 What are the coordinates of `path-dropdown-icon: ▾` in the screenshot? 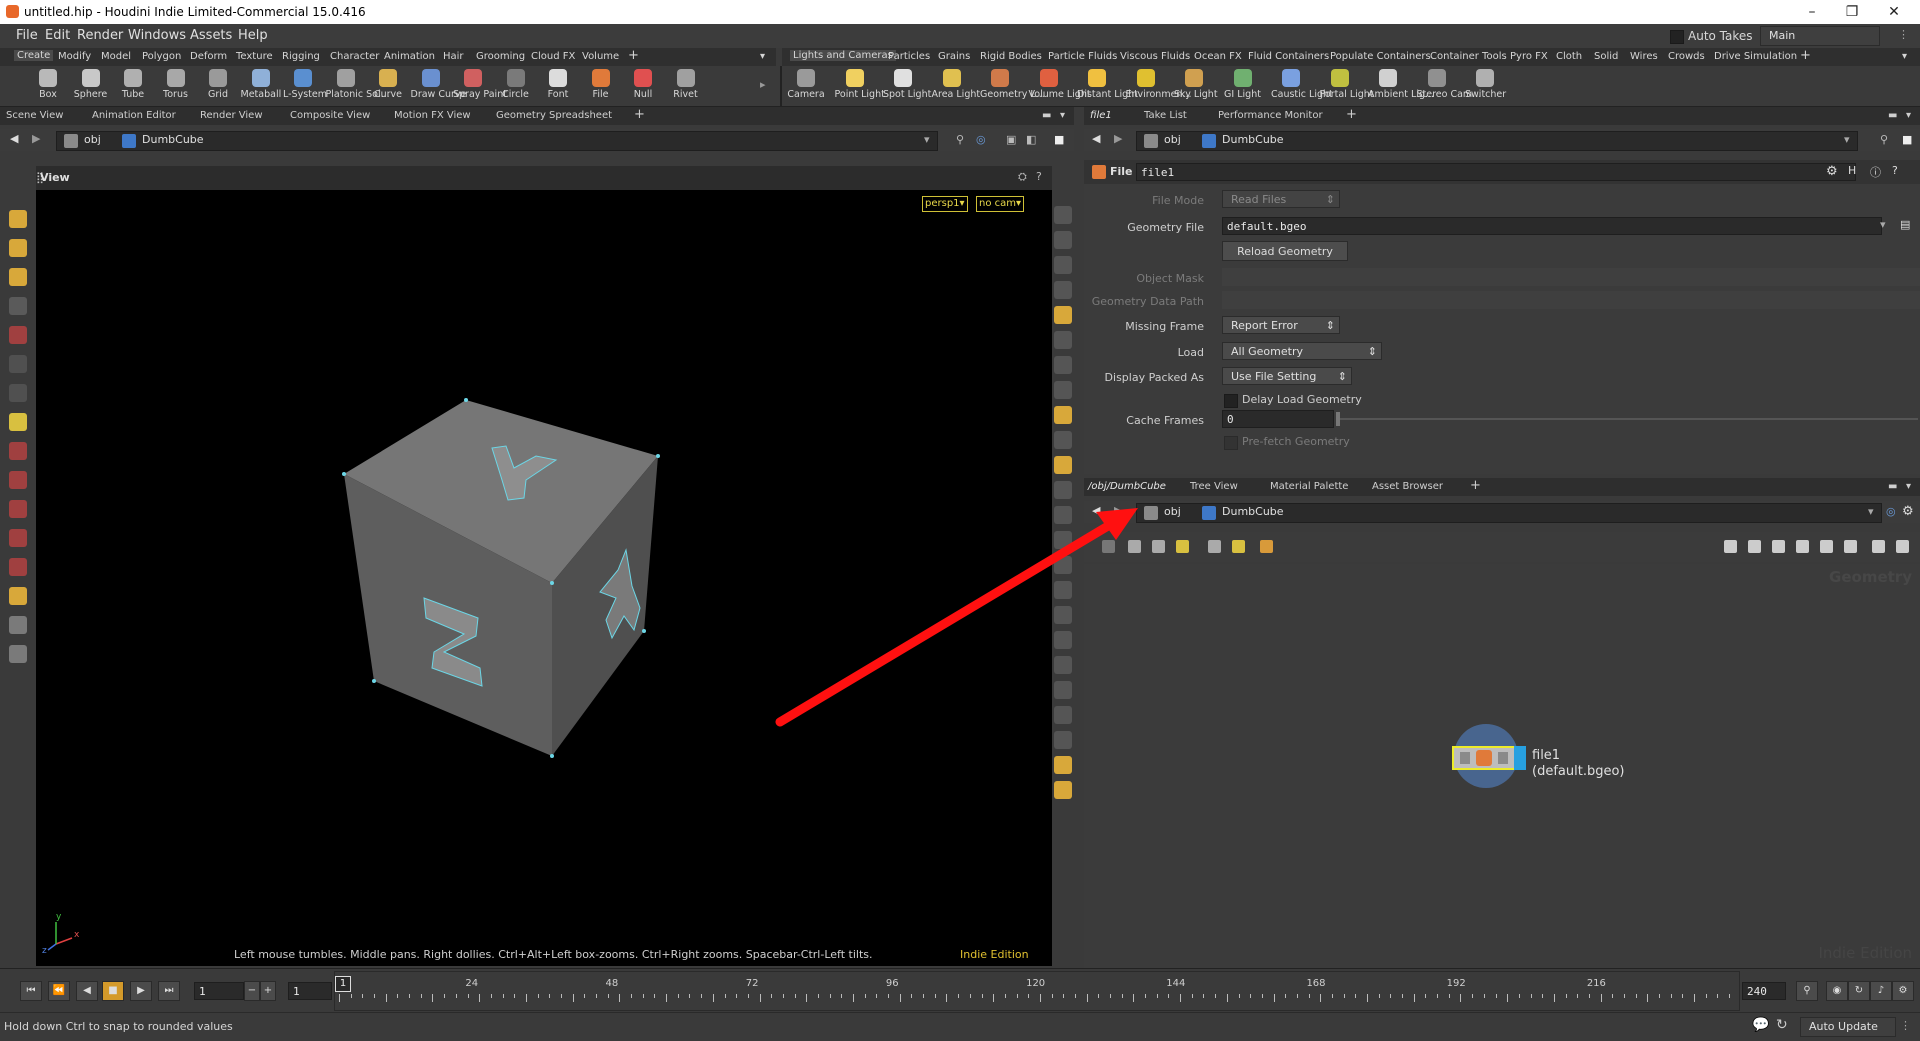 It's located at (1847, 139).